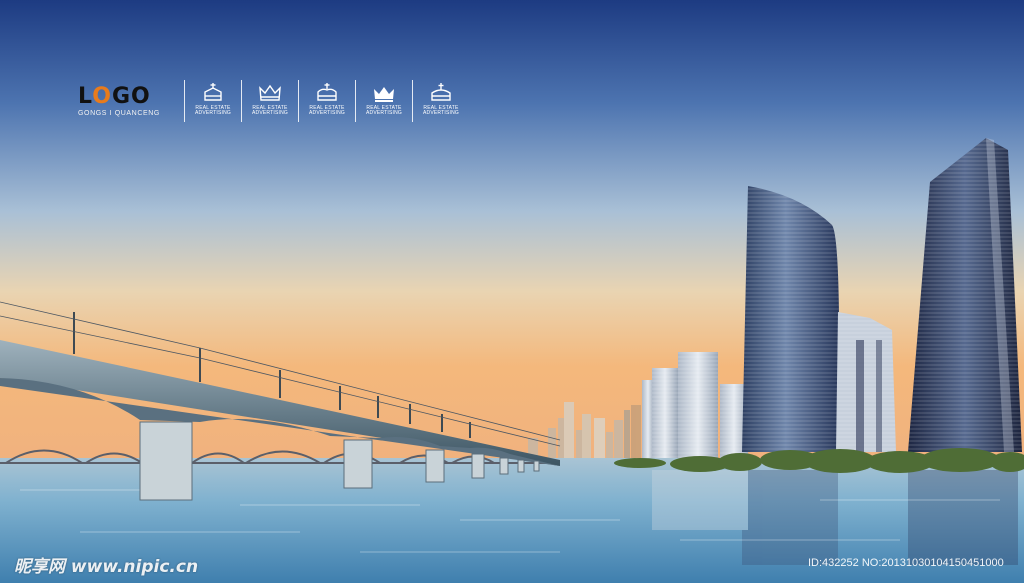 This screenshot has height=583, width=1024. What do you see at coordinates (106, 567) in the screenshot?
I see `site-watermark: 昵享网 www.nipic.cn` at bounding box center [106, 567].